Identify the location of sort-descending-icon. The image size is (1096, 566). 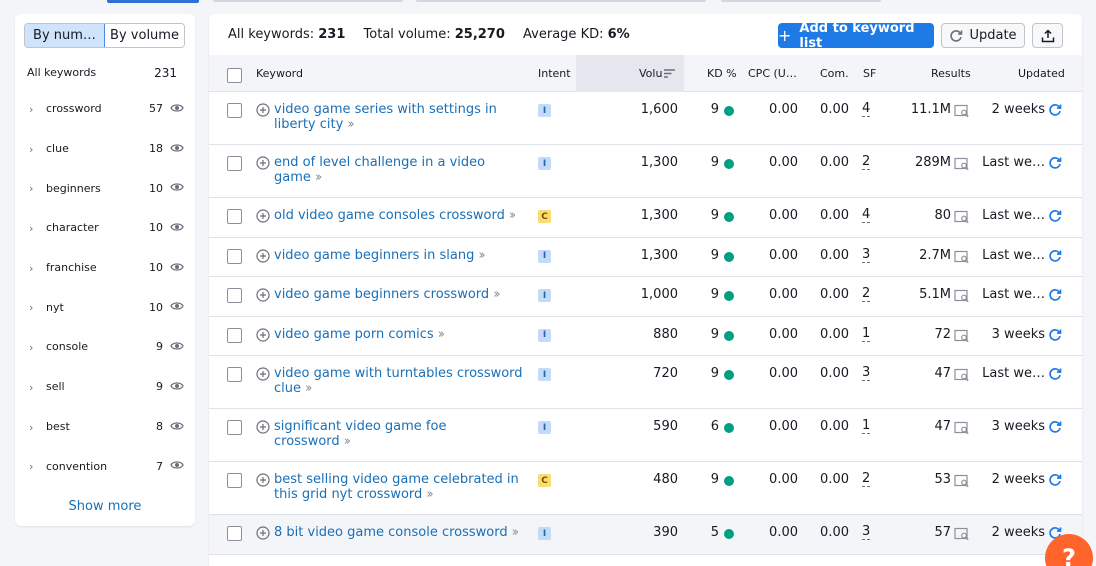
(669, 73).